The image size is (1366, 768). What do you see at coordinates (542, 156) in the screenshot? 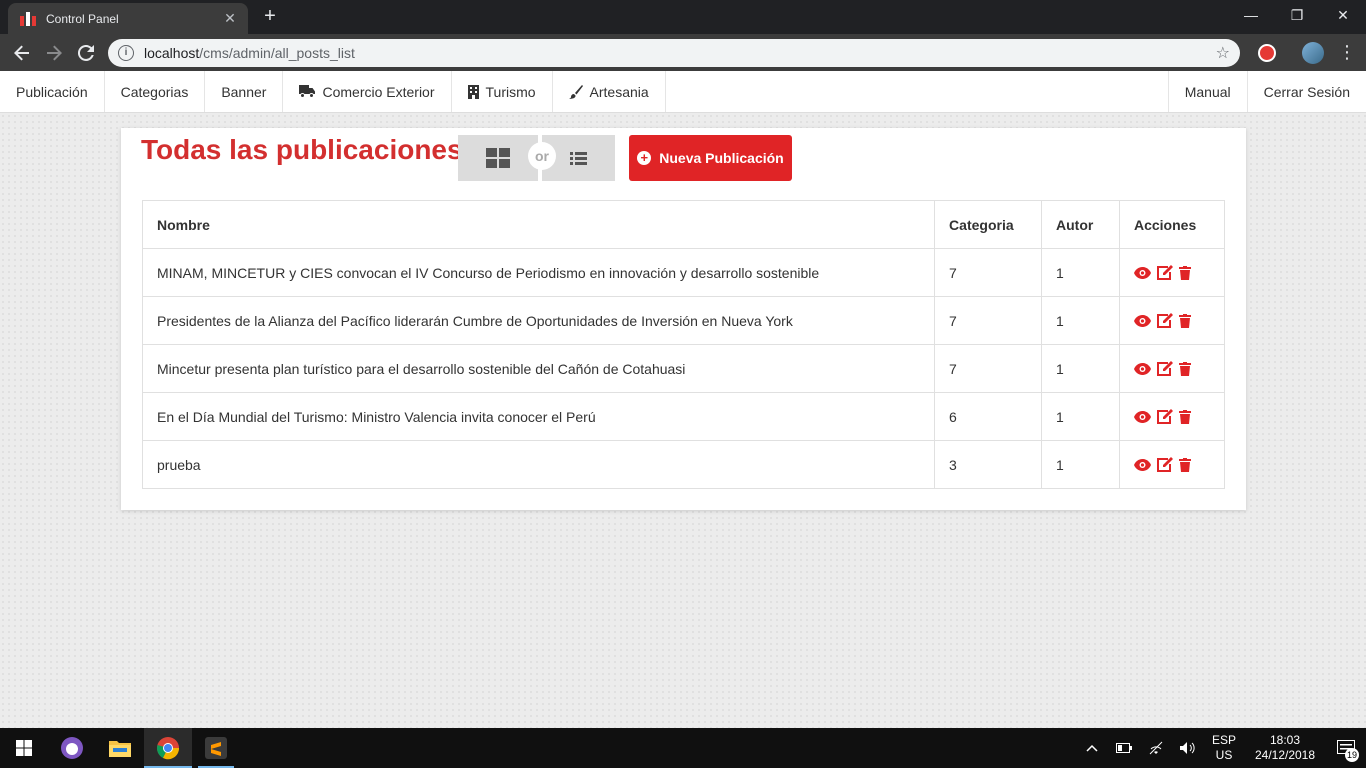
I see `toggle-or-label: or` at bounding box center [542, 156].